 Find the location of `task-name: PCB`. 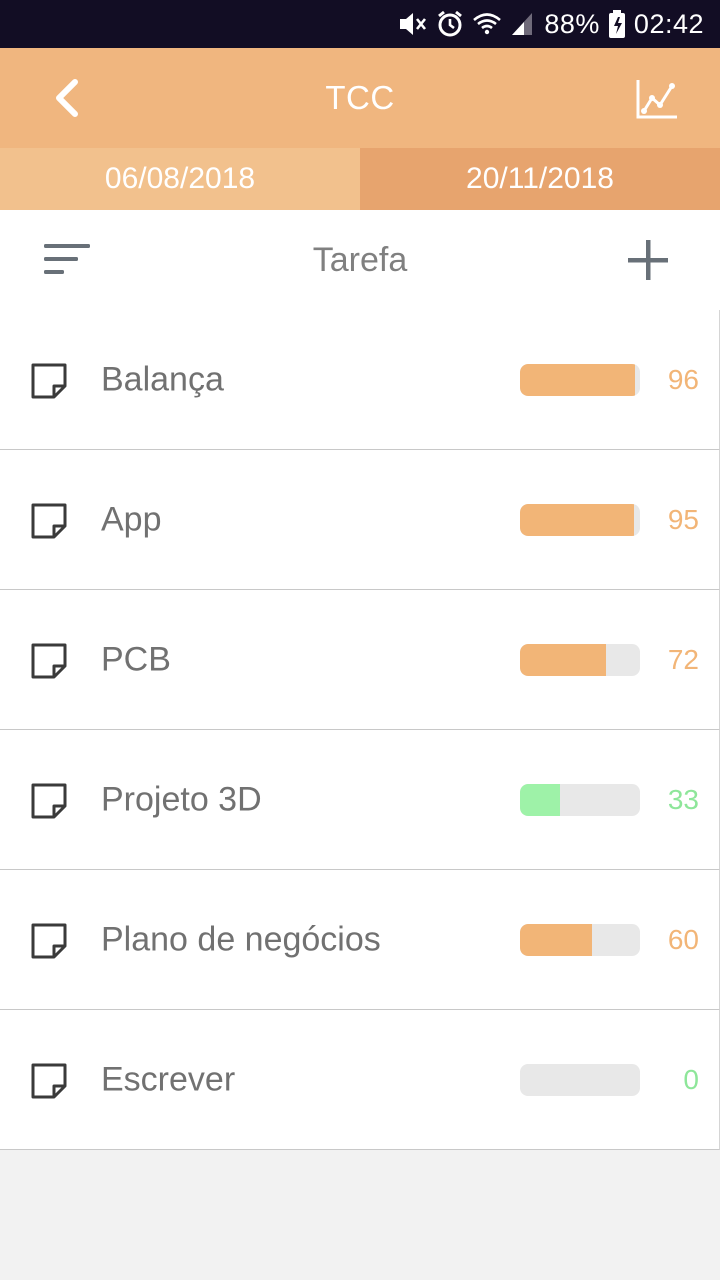

task-name: PCB is located at coordinates (136, 659).